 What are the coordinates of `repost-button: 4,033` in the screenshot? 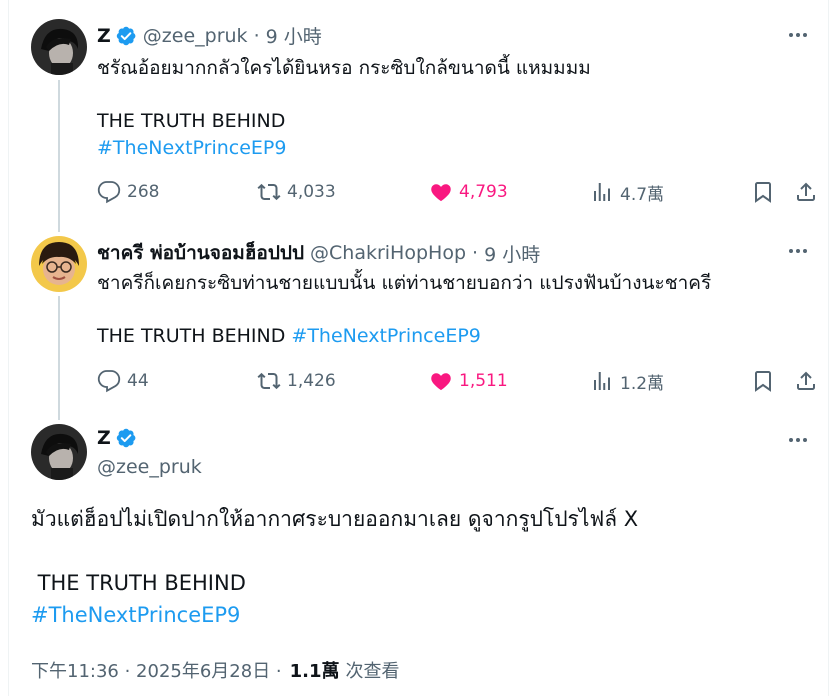 It's located at (296, 192).